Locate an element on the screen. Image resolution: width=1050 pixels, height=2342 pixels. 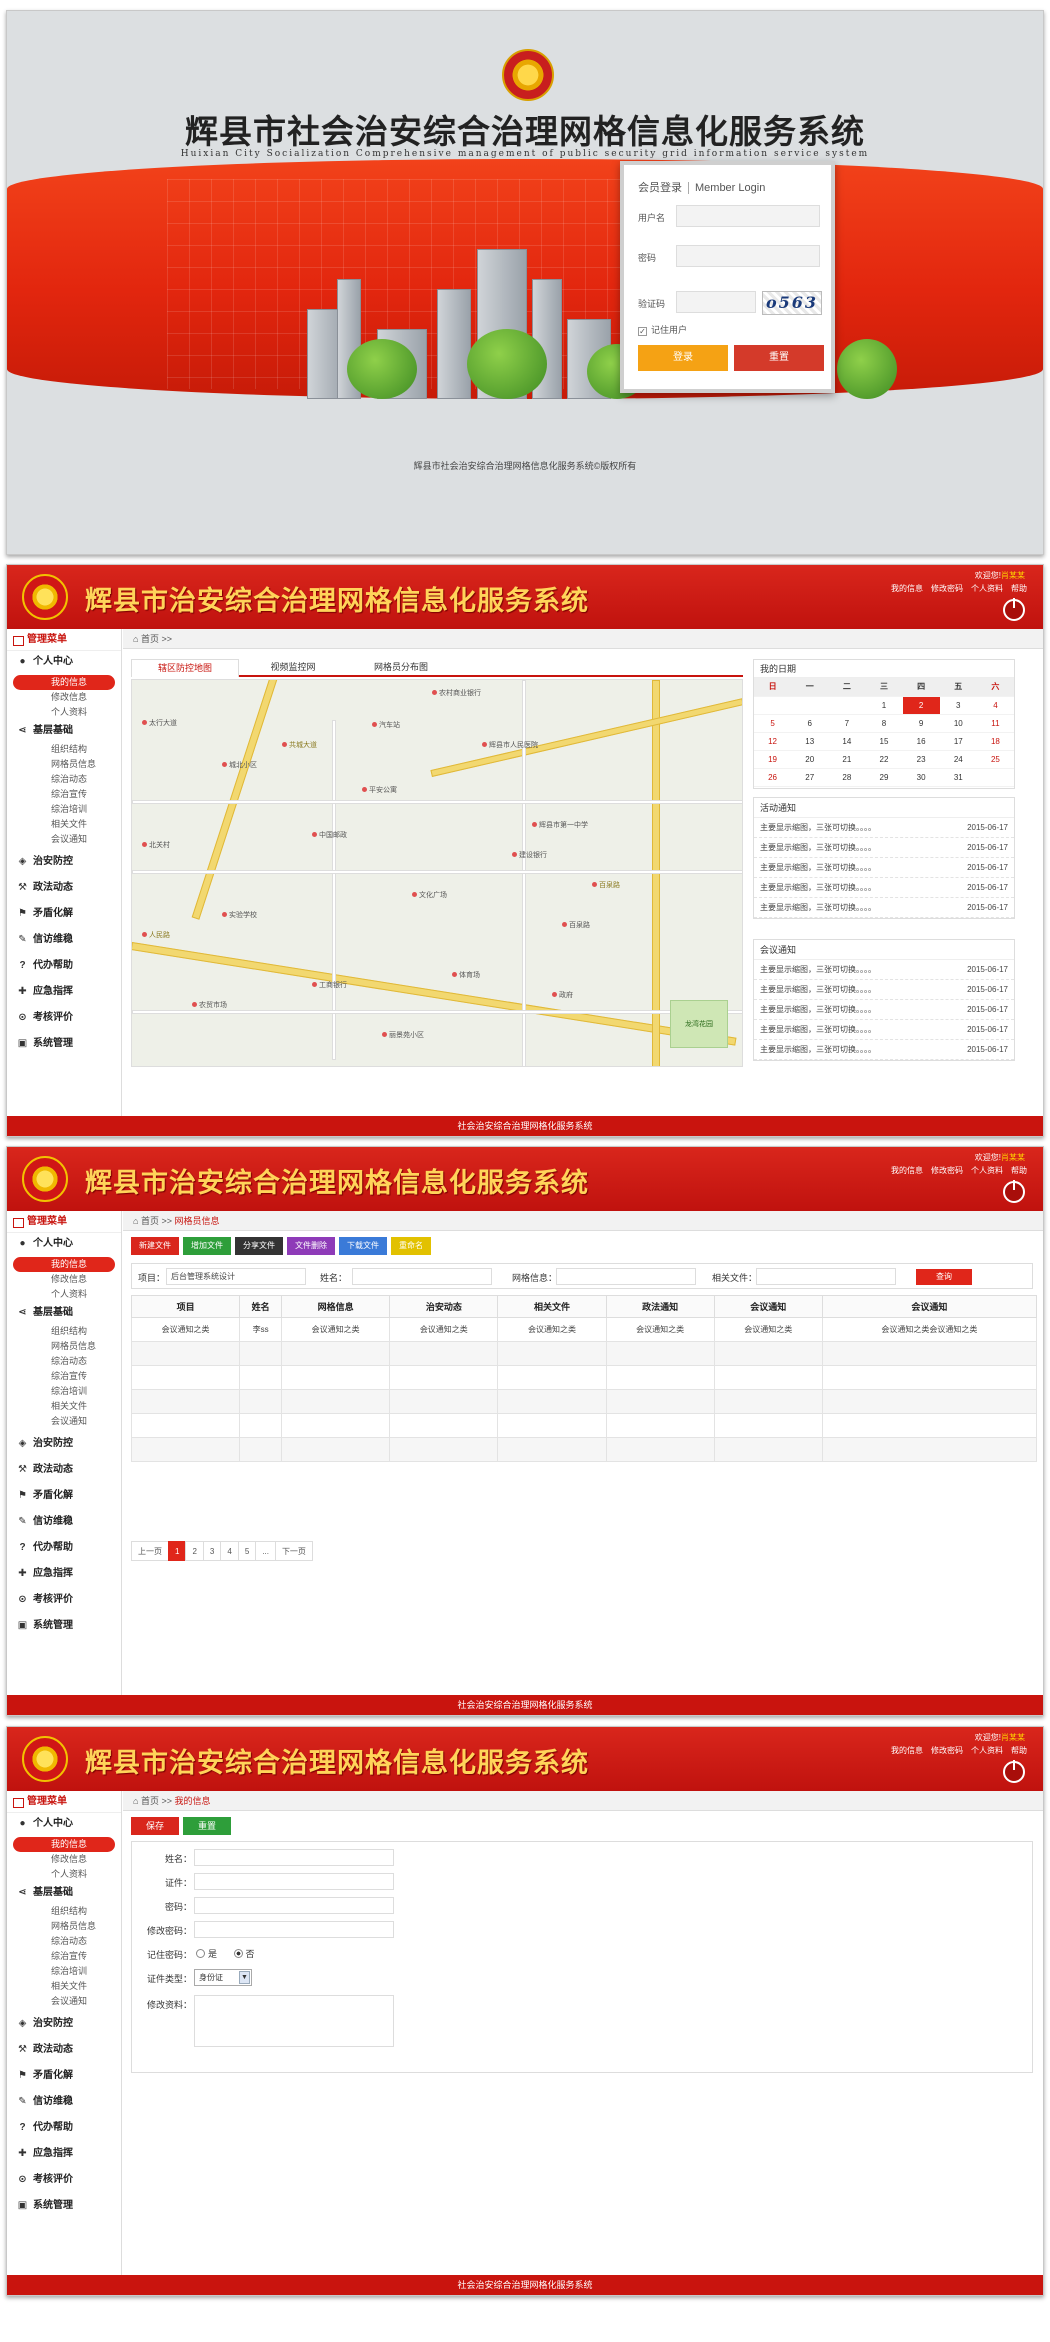
calendar-day: 31 is located at coordinates (958, 777).